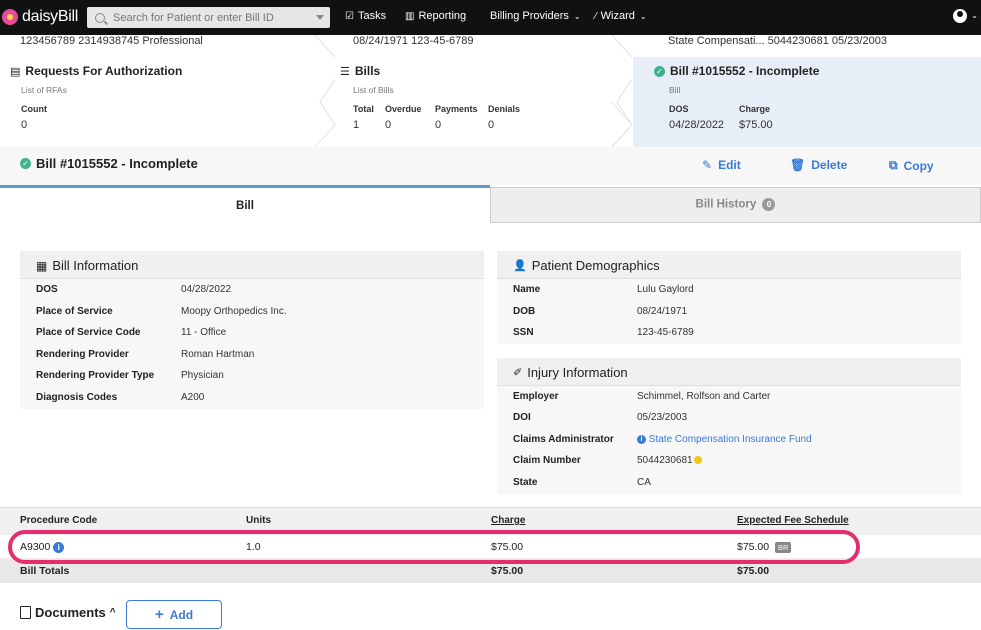 This screenshot has width=981, height=630. Describe the element at coordinates (35, 547) in the screenshot. I see `procedure-code: A9300` at that location.